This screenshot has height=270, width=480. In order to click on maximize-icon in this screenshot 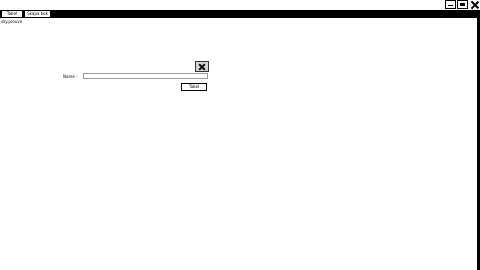, I will do `click(462, 4)`.